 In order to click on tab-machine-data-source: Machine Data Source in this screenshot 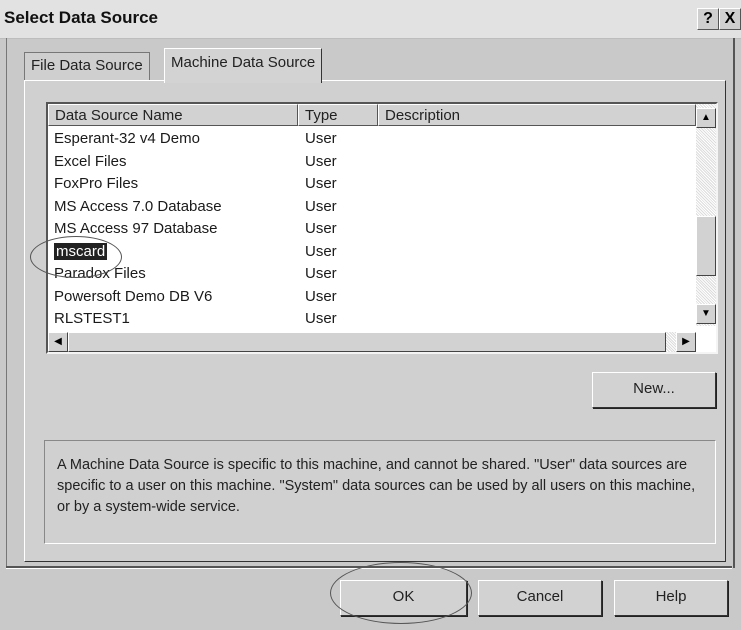, I will do `click(243, 65)`.